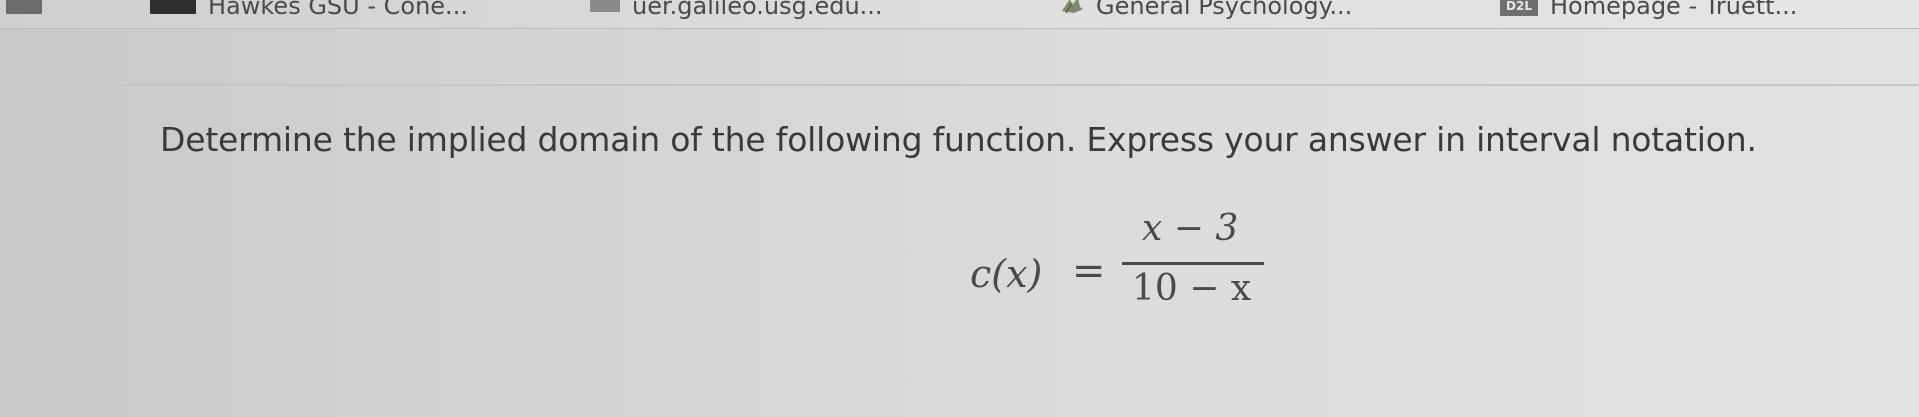  What do you see at coordinates (1519, 8) in the screenshot?
I see `d2l-icon: D2L` at bounding box center [1519, 8].